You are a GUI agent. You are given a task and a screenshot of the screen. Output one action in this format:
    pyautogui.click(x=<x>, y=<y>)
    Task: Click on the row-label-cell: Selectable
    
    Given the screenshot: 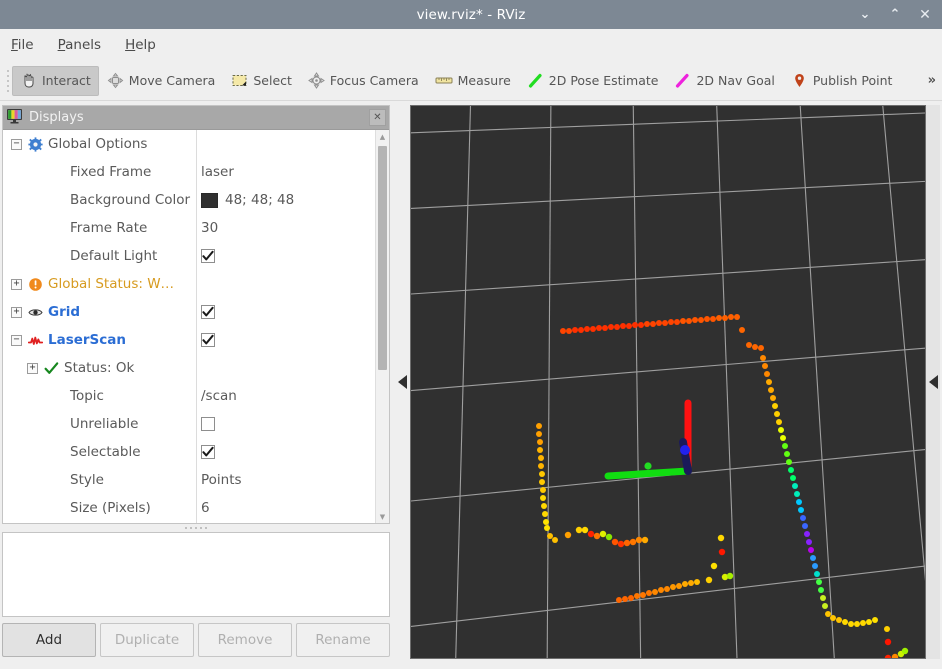 What is the action you would take?
    pyautogui.click(x=99, y=452)
    